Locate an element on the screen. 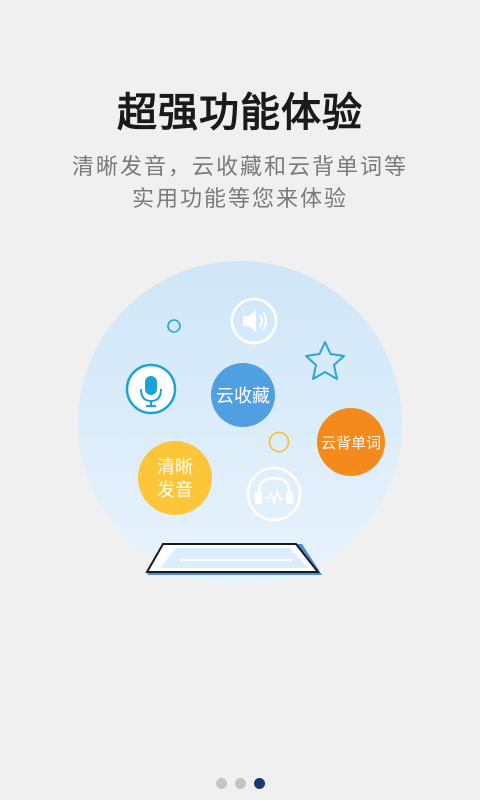  cloud-recite-label: 云背单词 is located at coordinates (351, 443).